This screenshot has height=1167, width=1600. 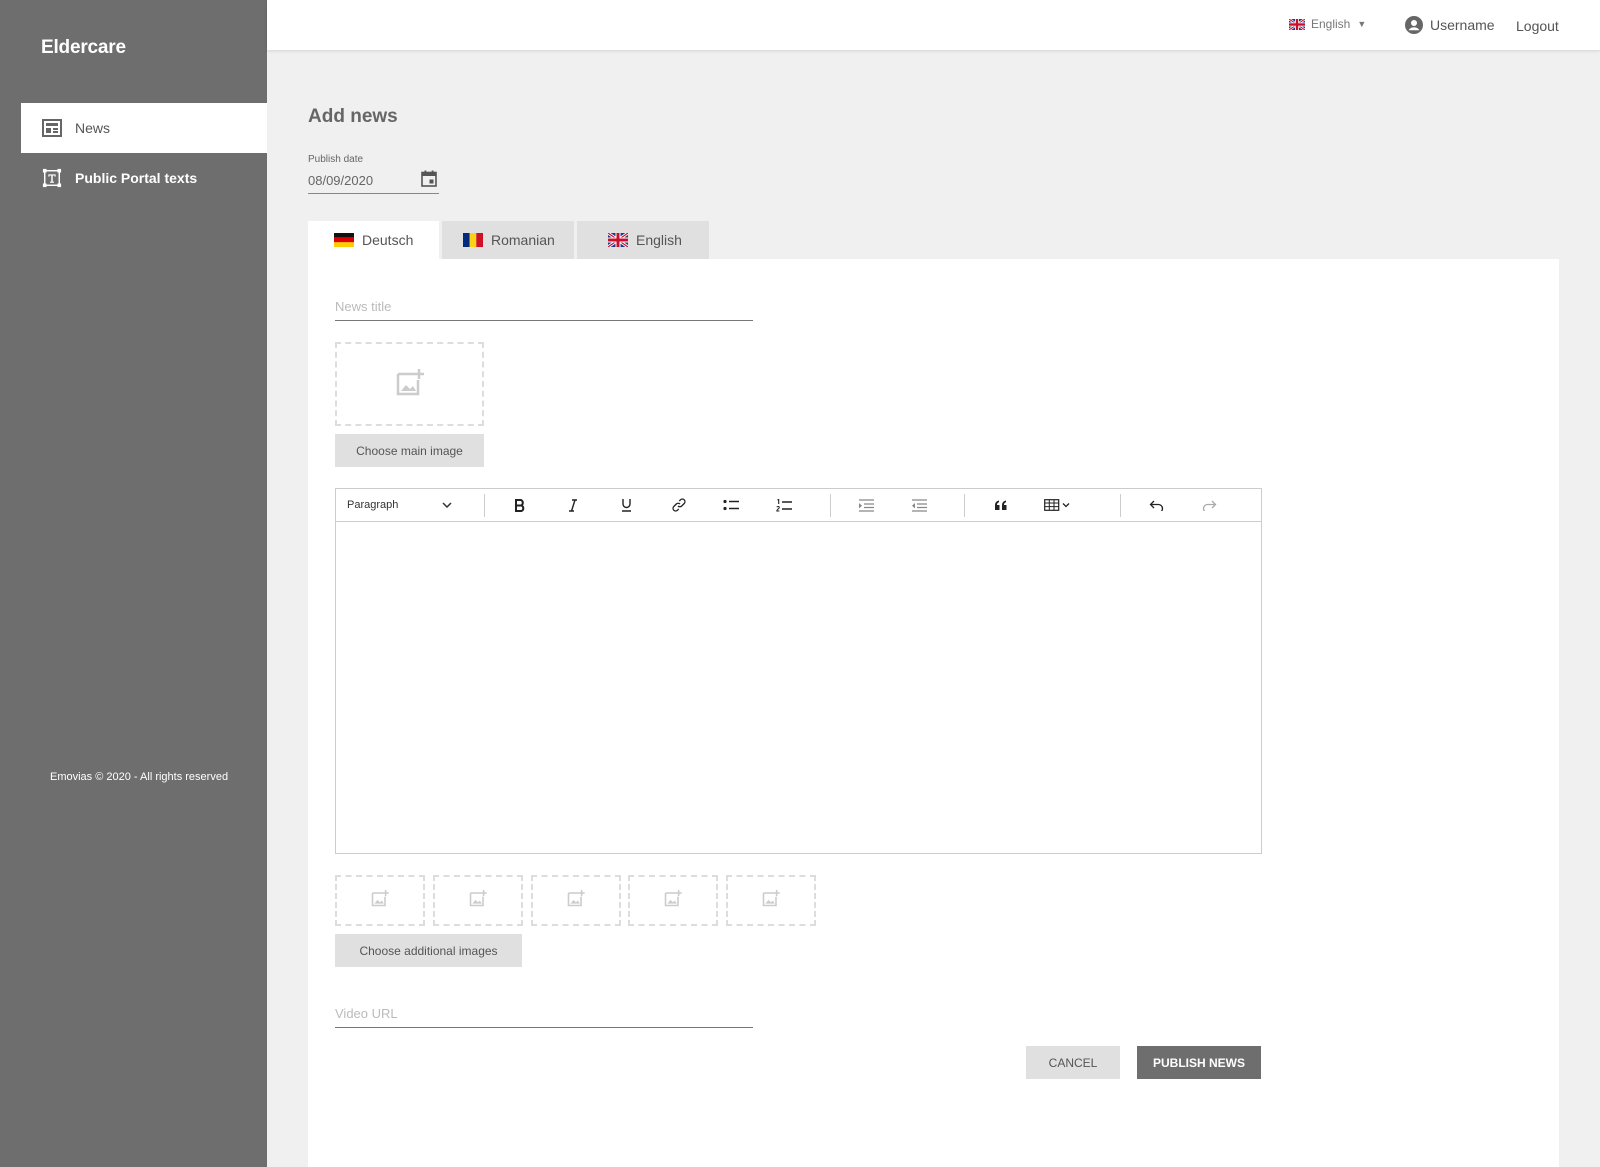 I want to click on footer-copyright: Emovias © 2020 - All rights reserved, so click(x=139, y=777).